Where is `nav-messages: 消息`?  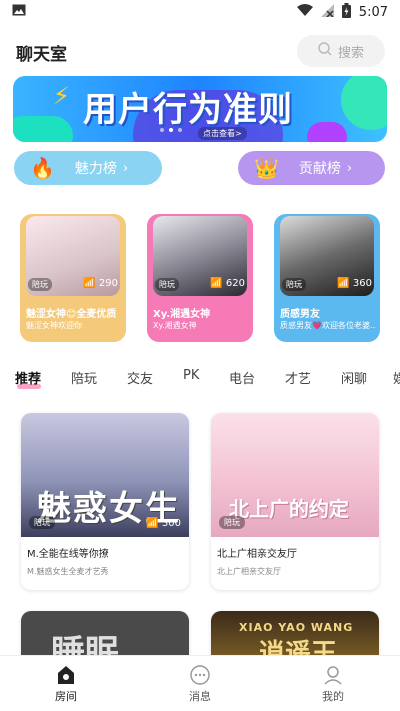 nav-messages: 消息 is located at coordinates (200, 683).